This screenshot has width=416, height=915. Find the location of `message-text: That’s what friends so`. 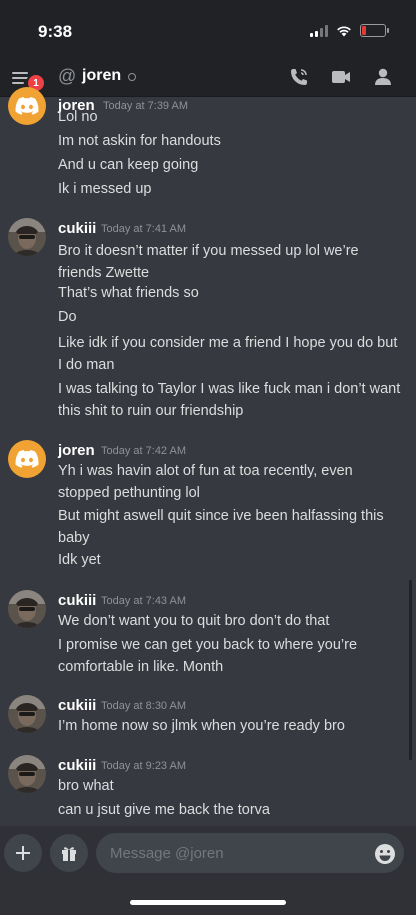

message-text: That’s what friends so is located at coordinates (230, 293).